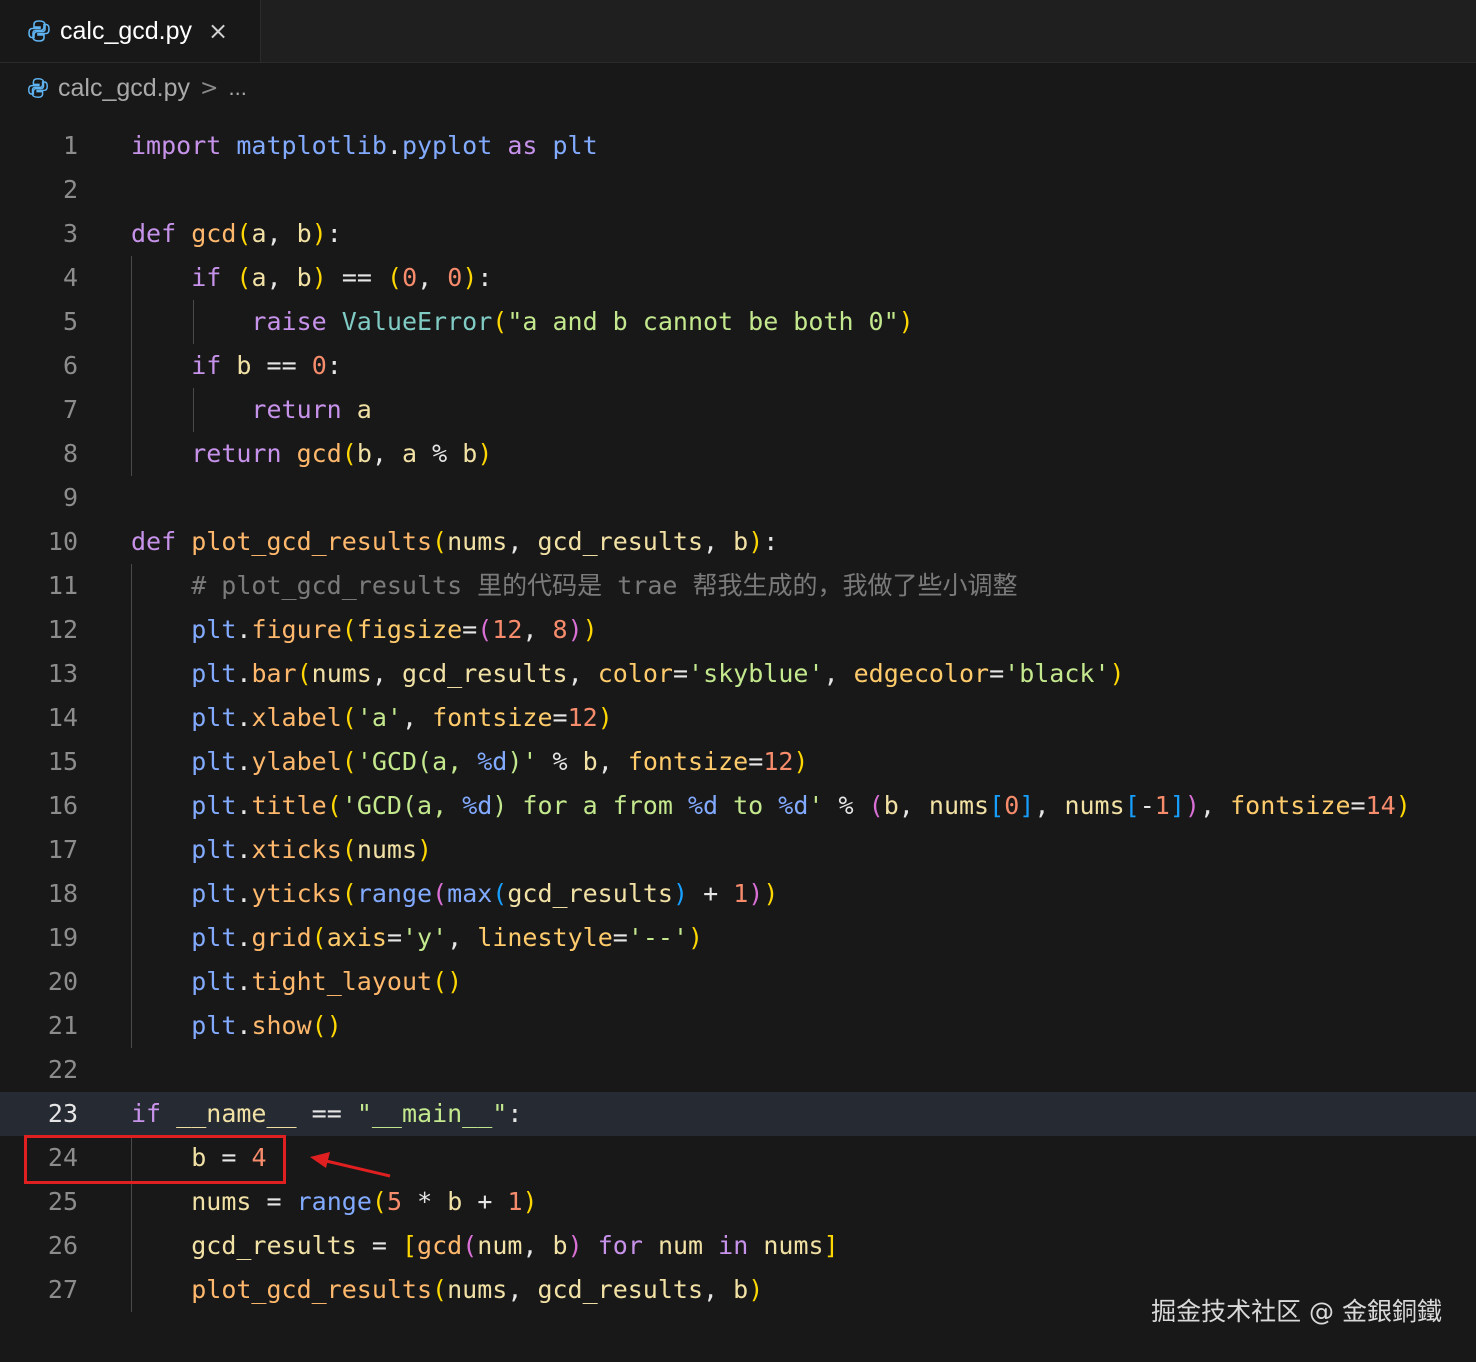 The image size is (1476, 1362). I want to click on line-number: 6, so click(70, 365).